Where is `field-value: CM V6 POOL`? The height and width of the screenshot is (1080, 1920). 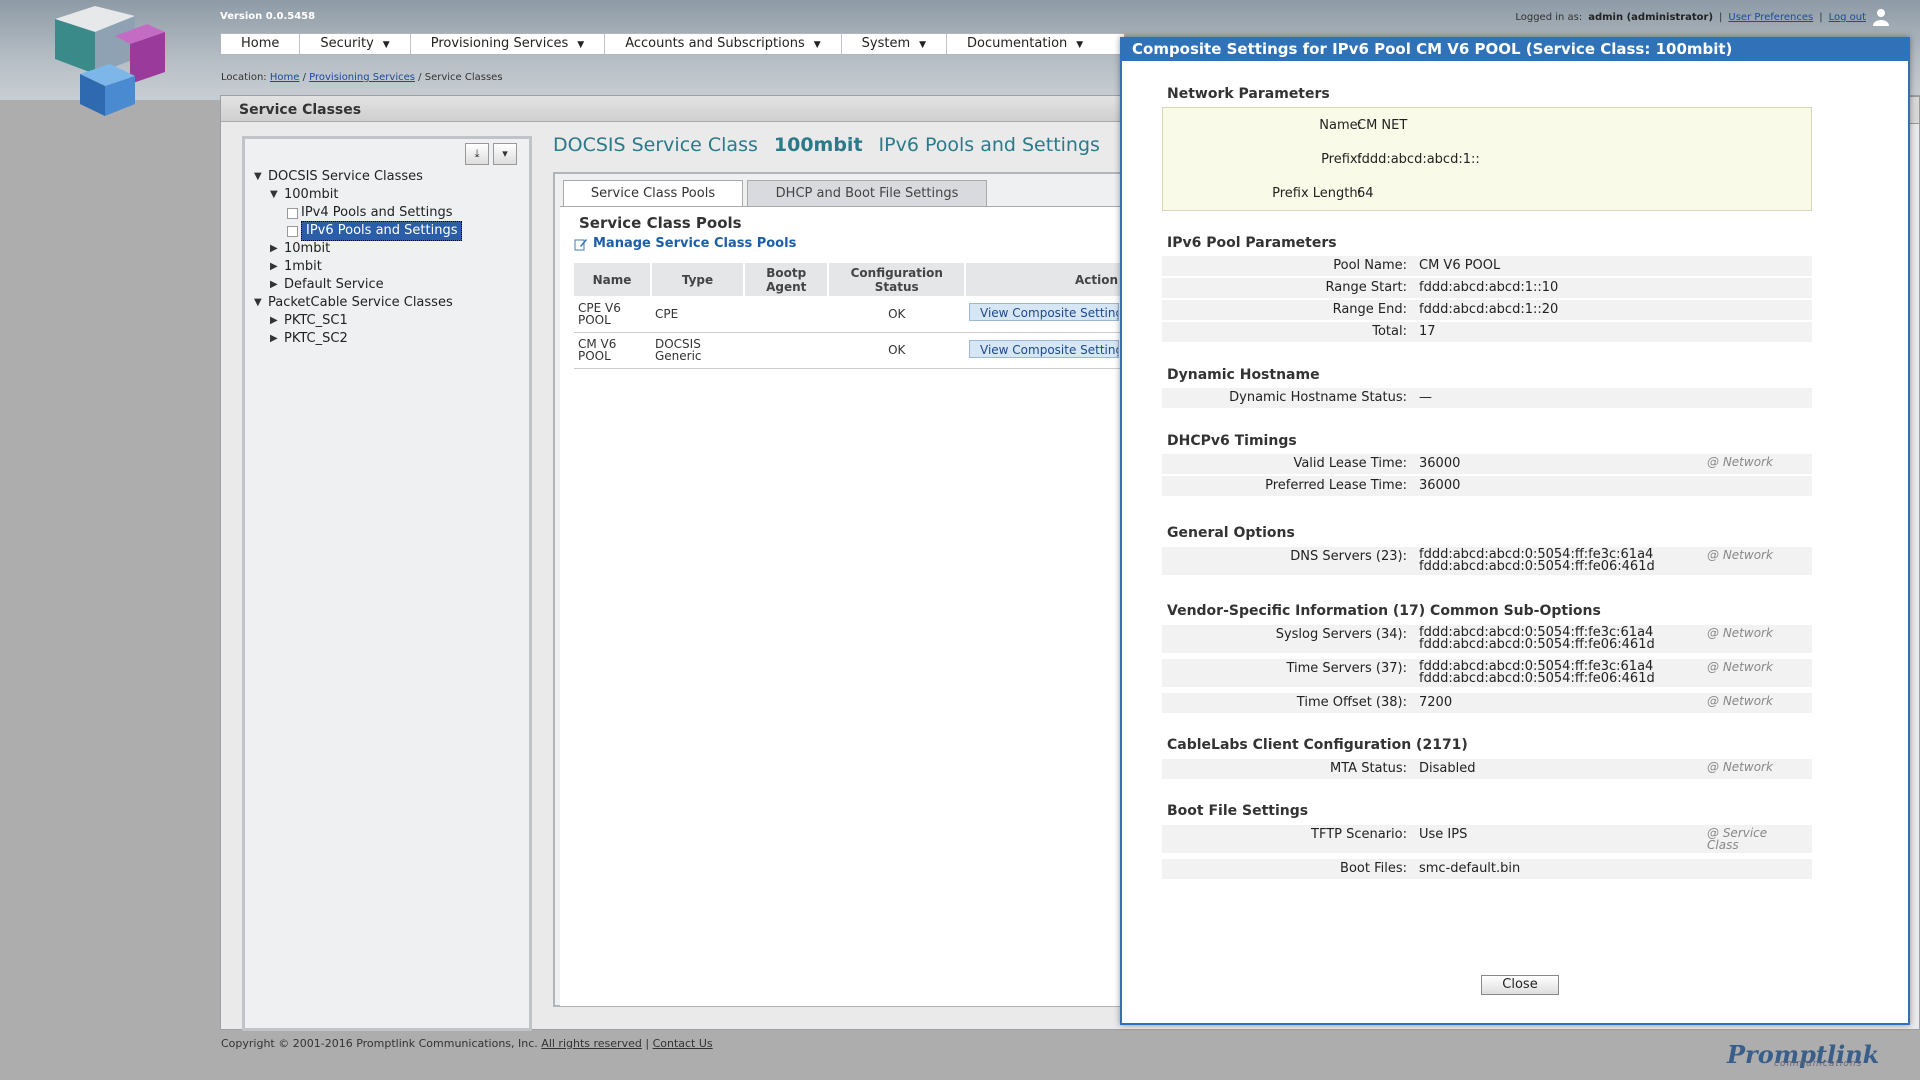
field-value: CM V6 POOL is located at coordinates (1460, 265).